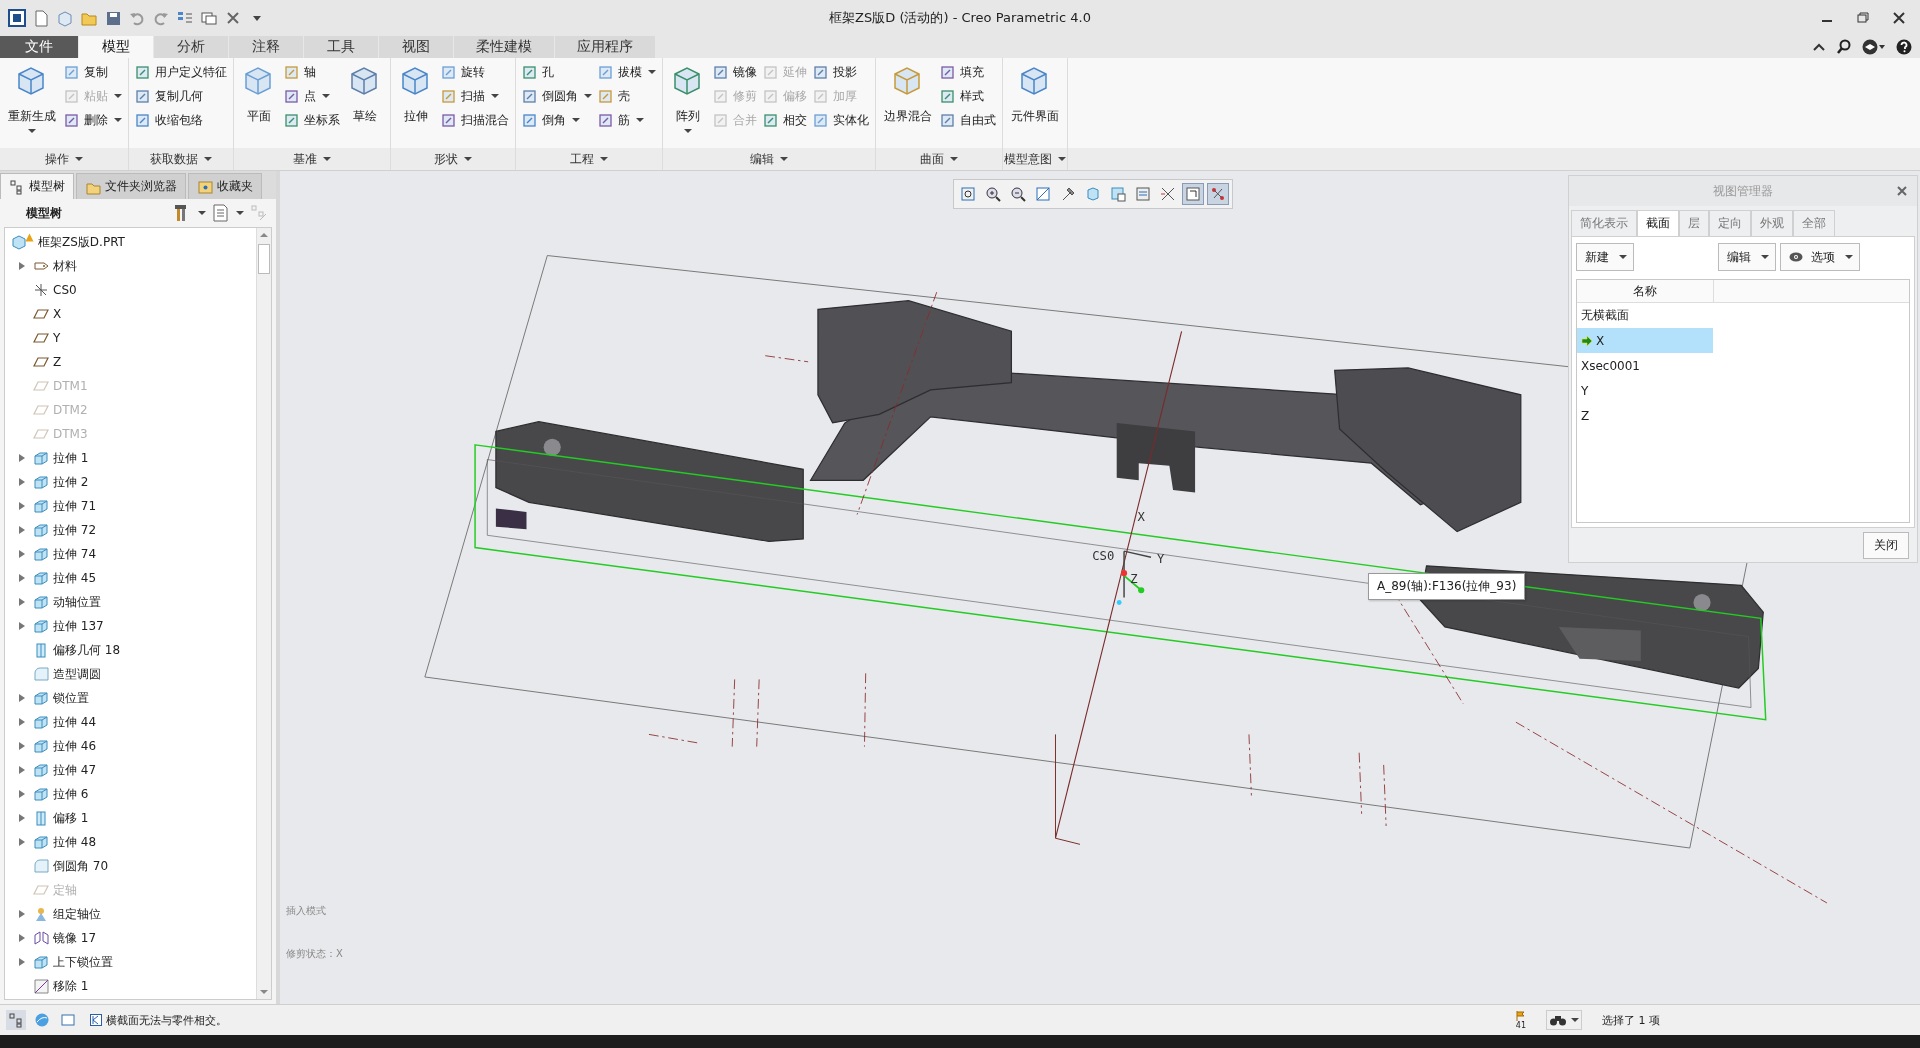 This screenshot has width=1920, height=1048. Describe the element at coordinates (735, 72) in the screenshot. I see `ribbon-button: 镜像` at that location.